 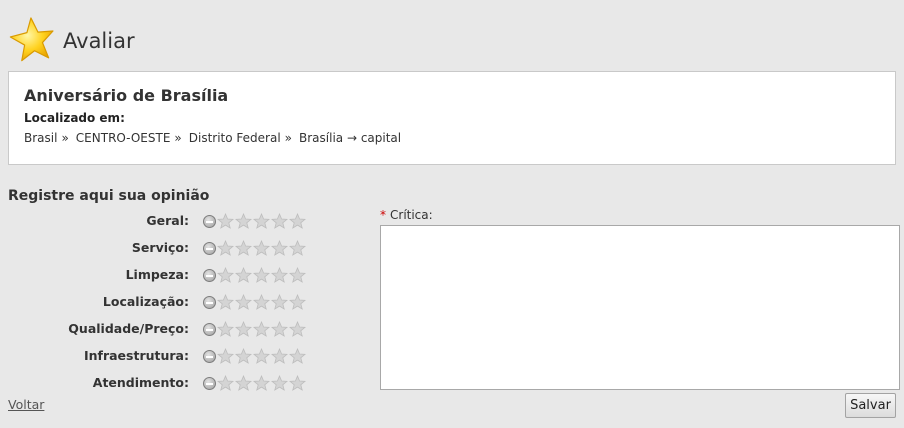 I want to click on rating-row: Atendimento:, so click(x=158, y=383).